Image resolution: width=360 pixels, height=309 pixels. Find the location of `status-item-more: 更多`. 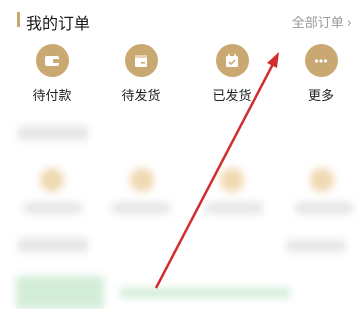

status-item-more: 更多 is located at coordinates (321, 74).